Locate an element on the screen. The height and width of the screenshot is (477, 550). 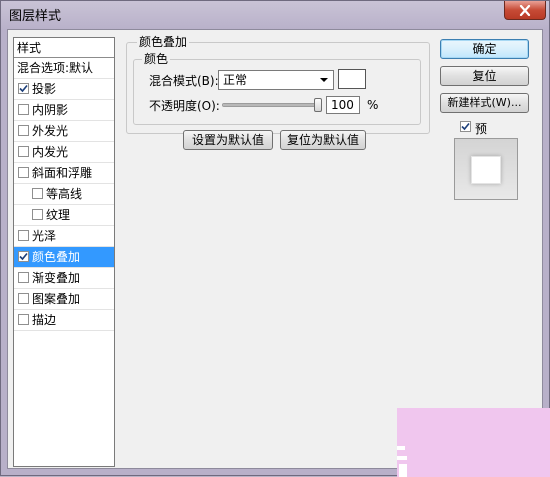
style-list-item: 图案叠加 is located at coordinates (64, 299).